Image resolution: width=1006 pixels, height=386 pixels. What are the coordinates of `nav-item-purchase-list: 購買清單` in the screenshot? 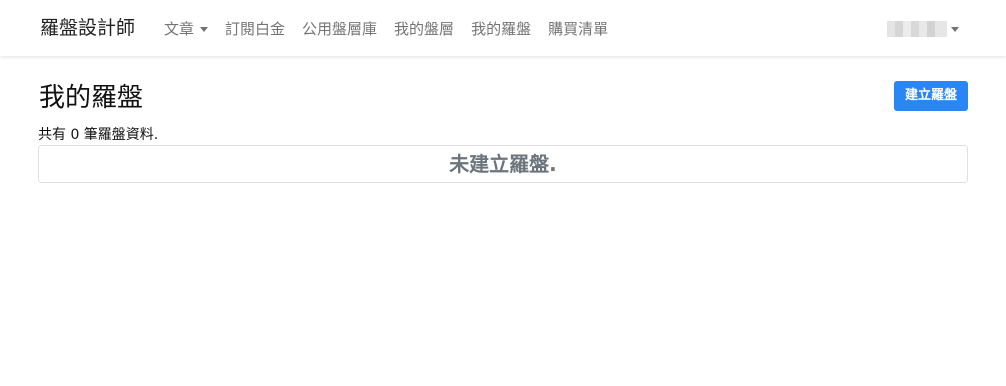 It's located at (578, 29).